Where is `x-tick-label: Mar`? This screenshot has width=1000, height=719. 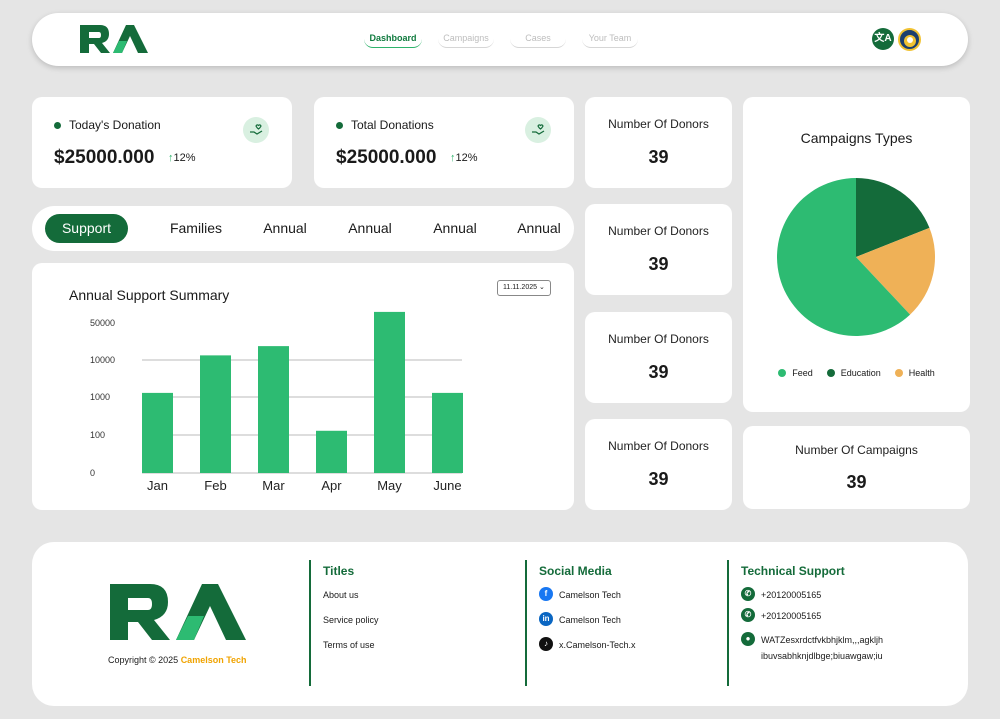 x-tick-label: Mar is located at coordinates (273, 485).